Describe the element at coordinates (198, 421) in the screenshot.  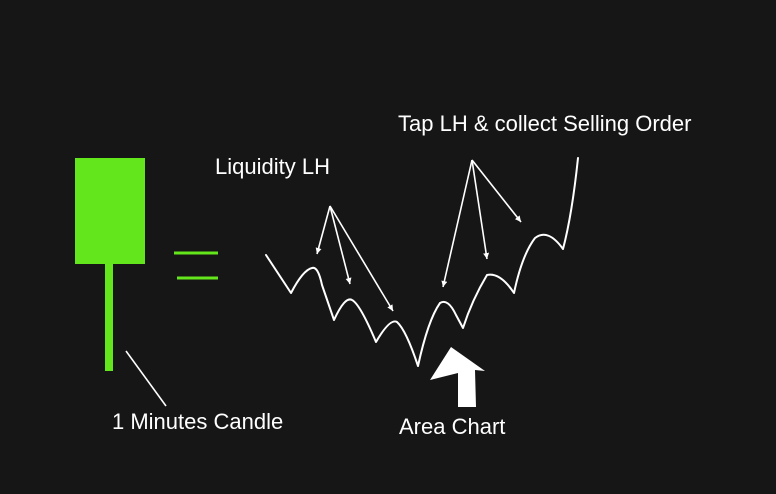
I see `candle-label: 1 Minutes Candle` at that location.